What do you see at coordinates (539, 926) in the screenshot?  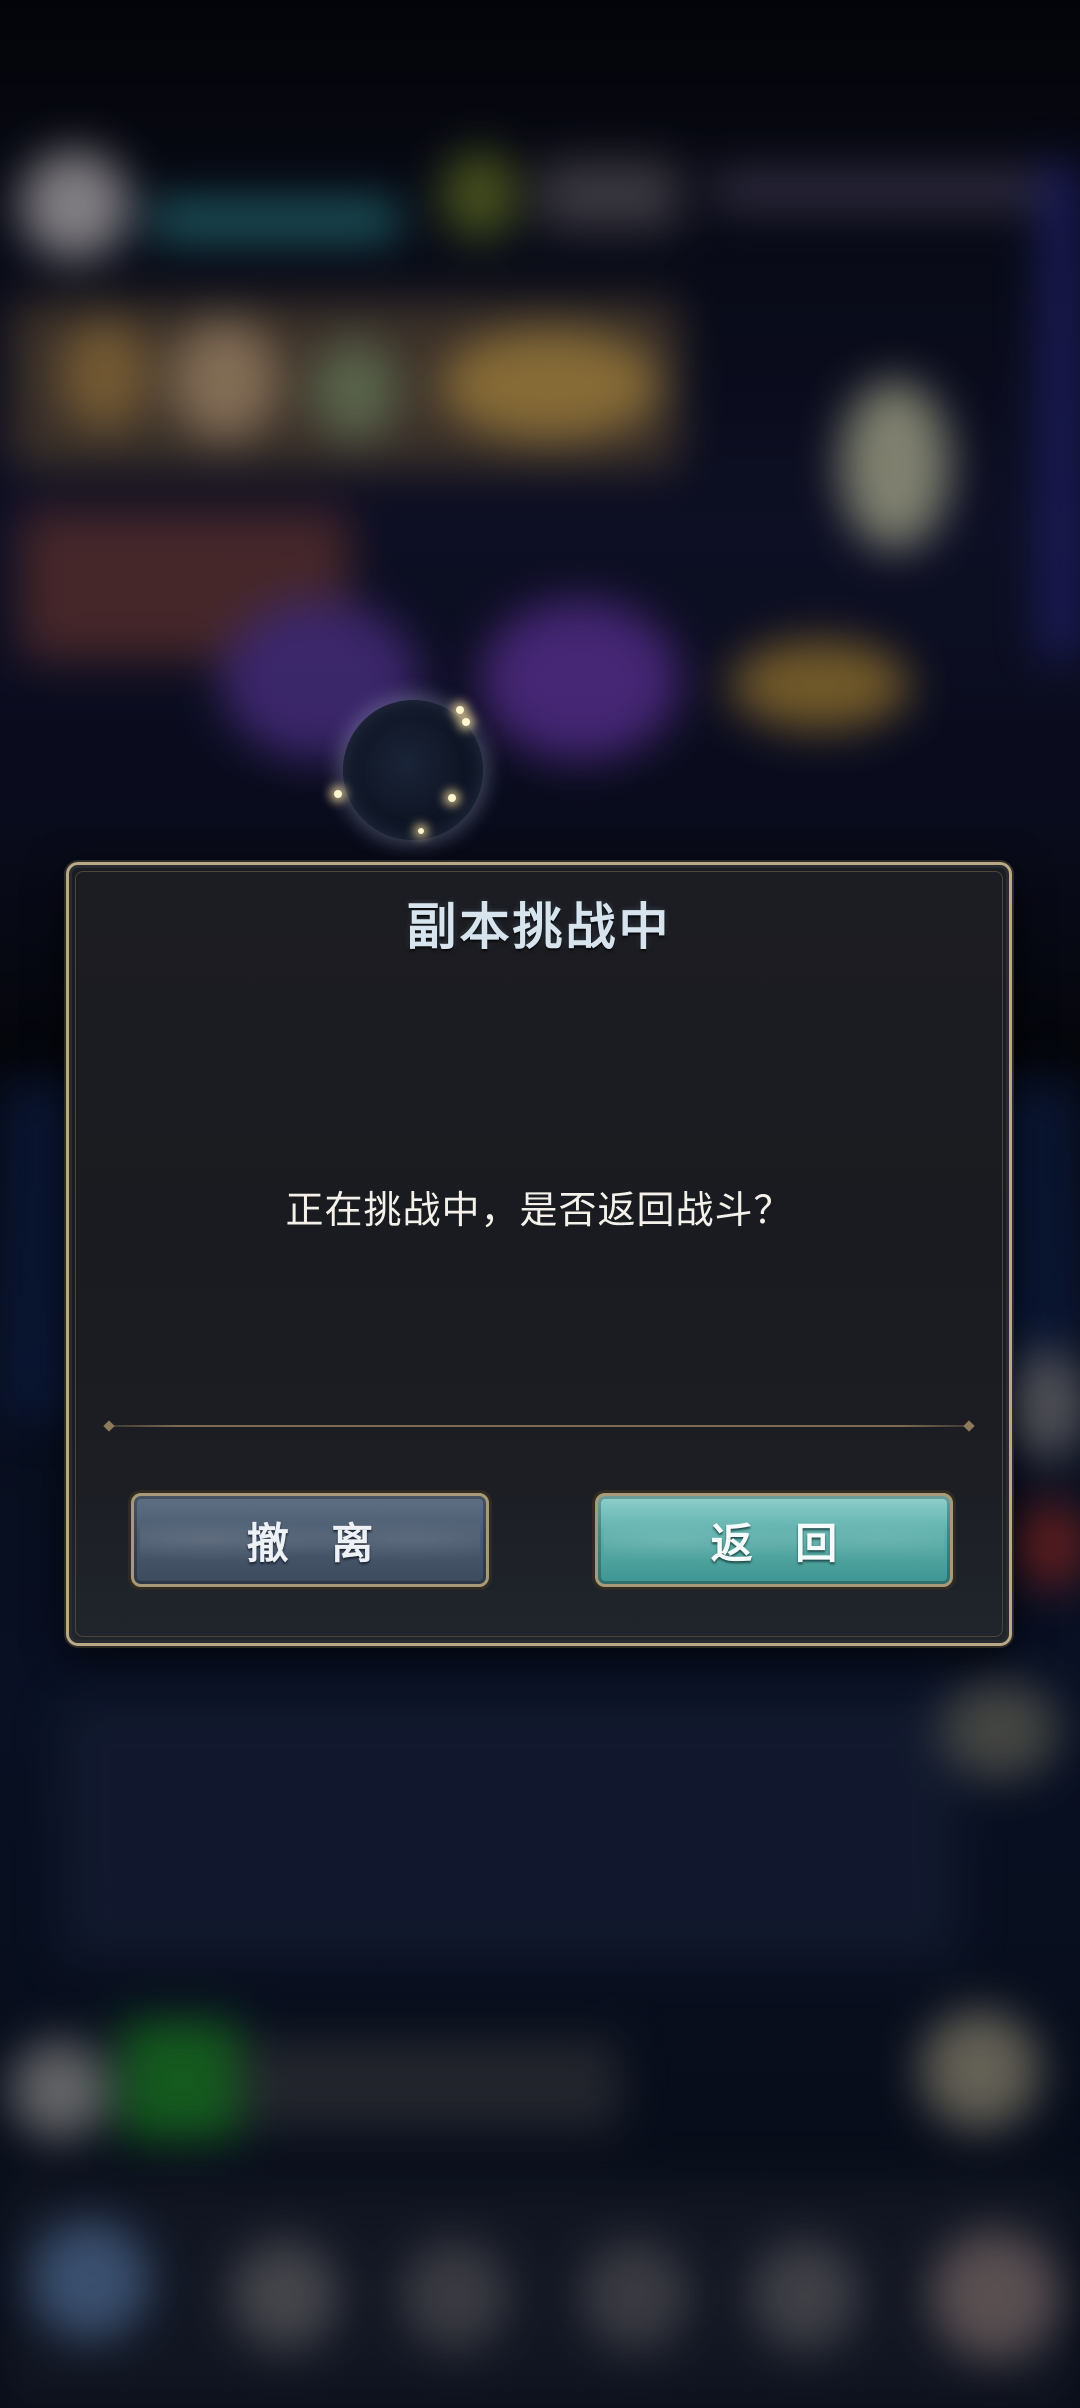 I see `dialog-title: 副本挑战中` at bounding box center [539, 926].